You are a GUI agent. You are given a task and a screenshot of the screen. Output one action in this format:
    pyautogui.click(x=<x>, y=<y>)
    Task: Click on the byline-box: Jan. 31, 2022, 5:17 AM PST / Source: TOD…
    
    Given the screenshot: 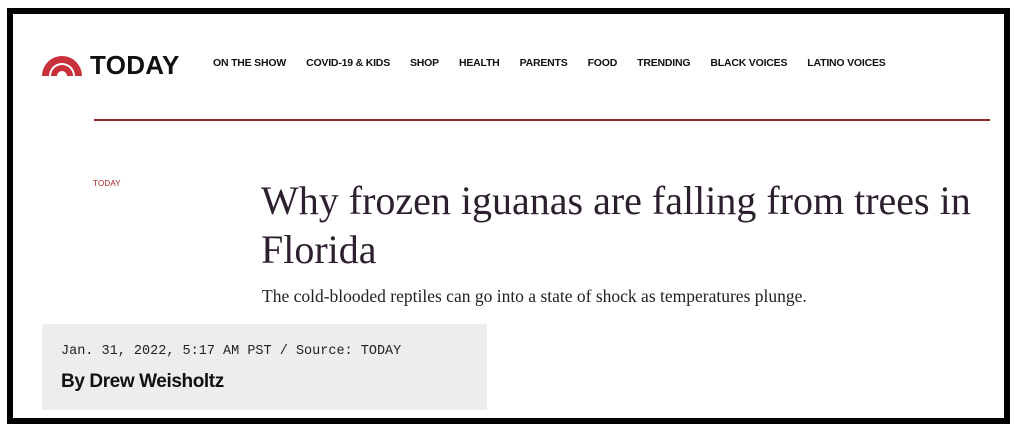 What is the action you would take?
    pyautogui.click(x=264, y=367)
    